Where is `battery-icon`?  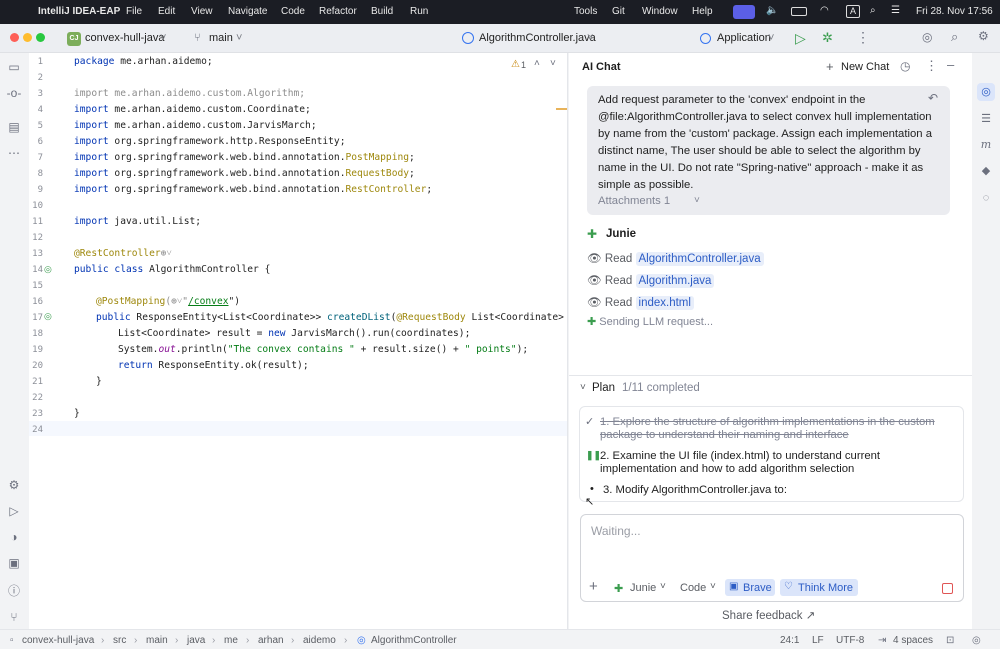 battery-icon is located at coordinates (799, 11).